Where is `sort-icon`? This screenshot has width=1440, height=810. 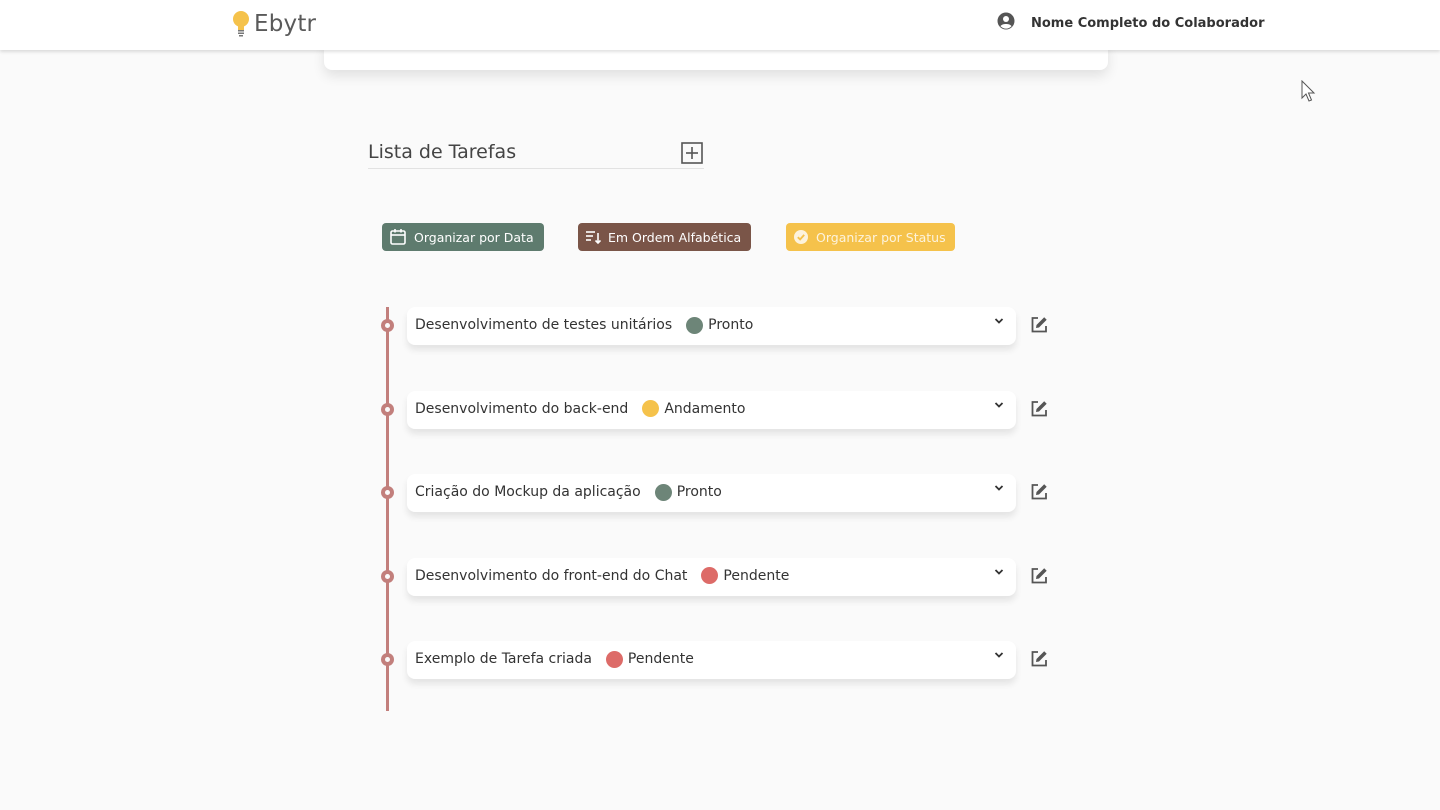
sort-icon is located at coordinates (593, 238).